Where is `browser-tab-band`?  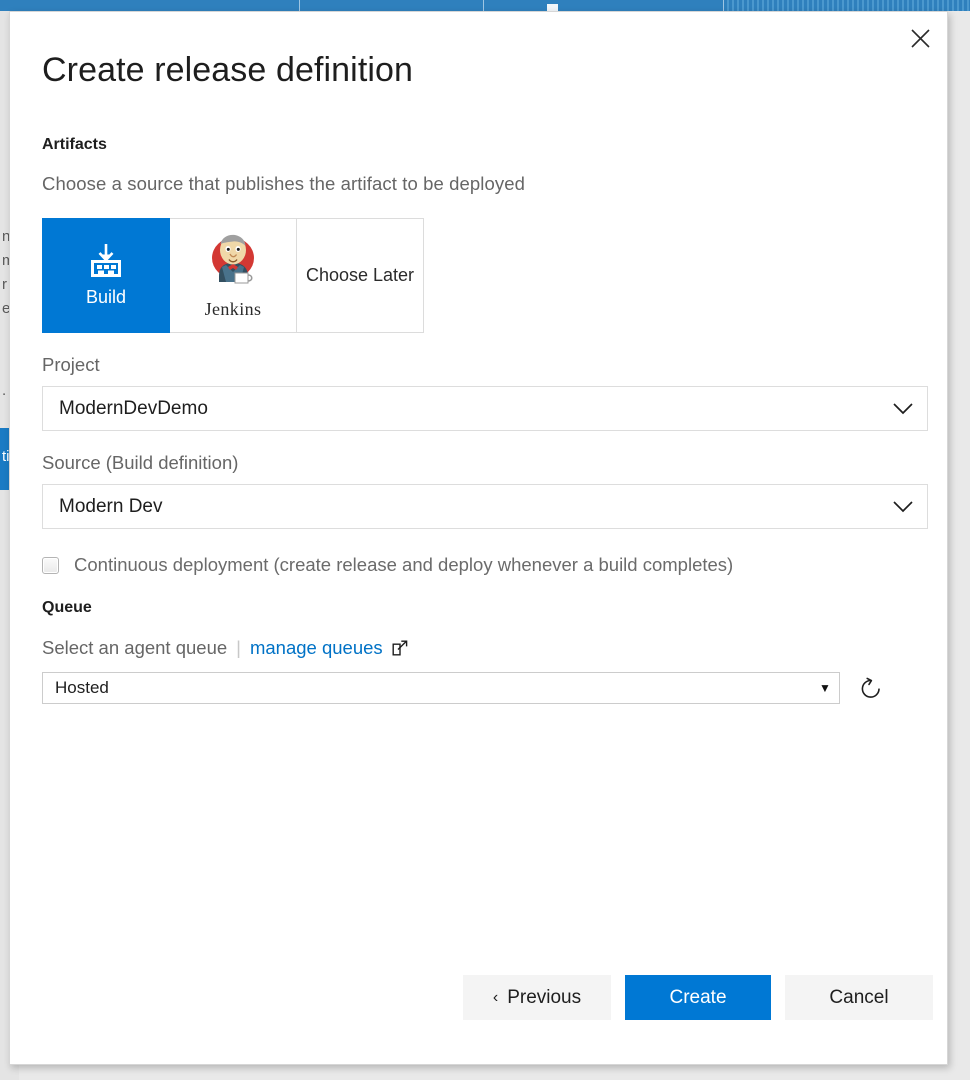 browser-tab-band is located at coordinates (485, 5).